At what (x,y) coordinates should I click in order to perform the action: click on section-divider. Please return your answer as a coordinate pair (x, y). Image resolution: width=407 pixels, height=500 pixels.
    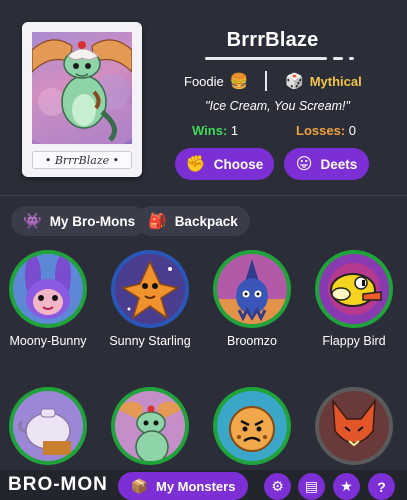
    Looking at the image, I should click on (203, 195).